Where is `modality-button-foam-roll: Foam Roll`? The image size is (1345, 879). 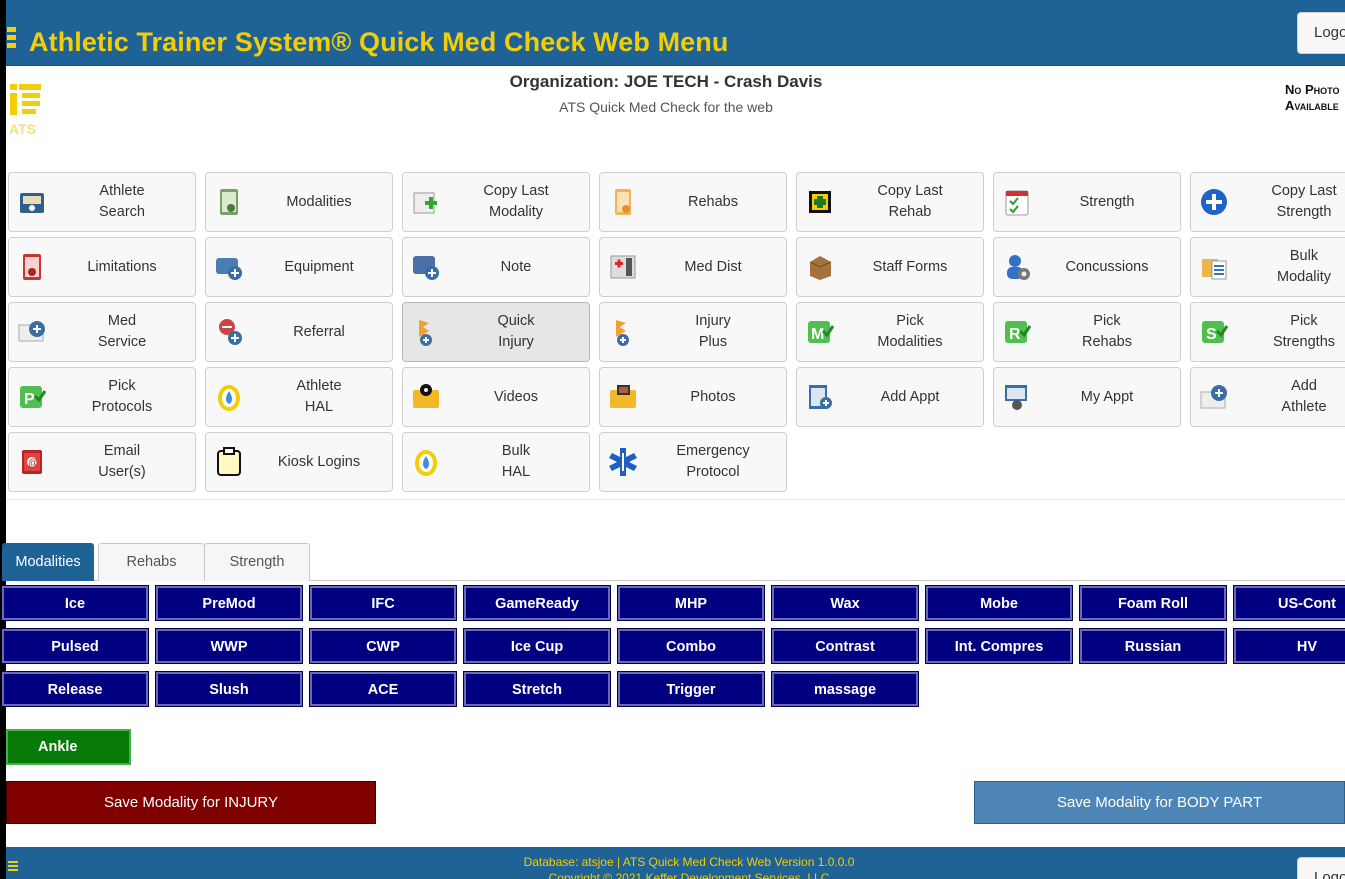
modality-button-foam-roll: Foam Roll is located at coordinates (1153, 603).